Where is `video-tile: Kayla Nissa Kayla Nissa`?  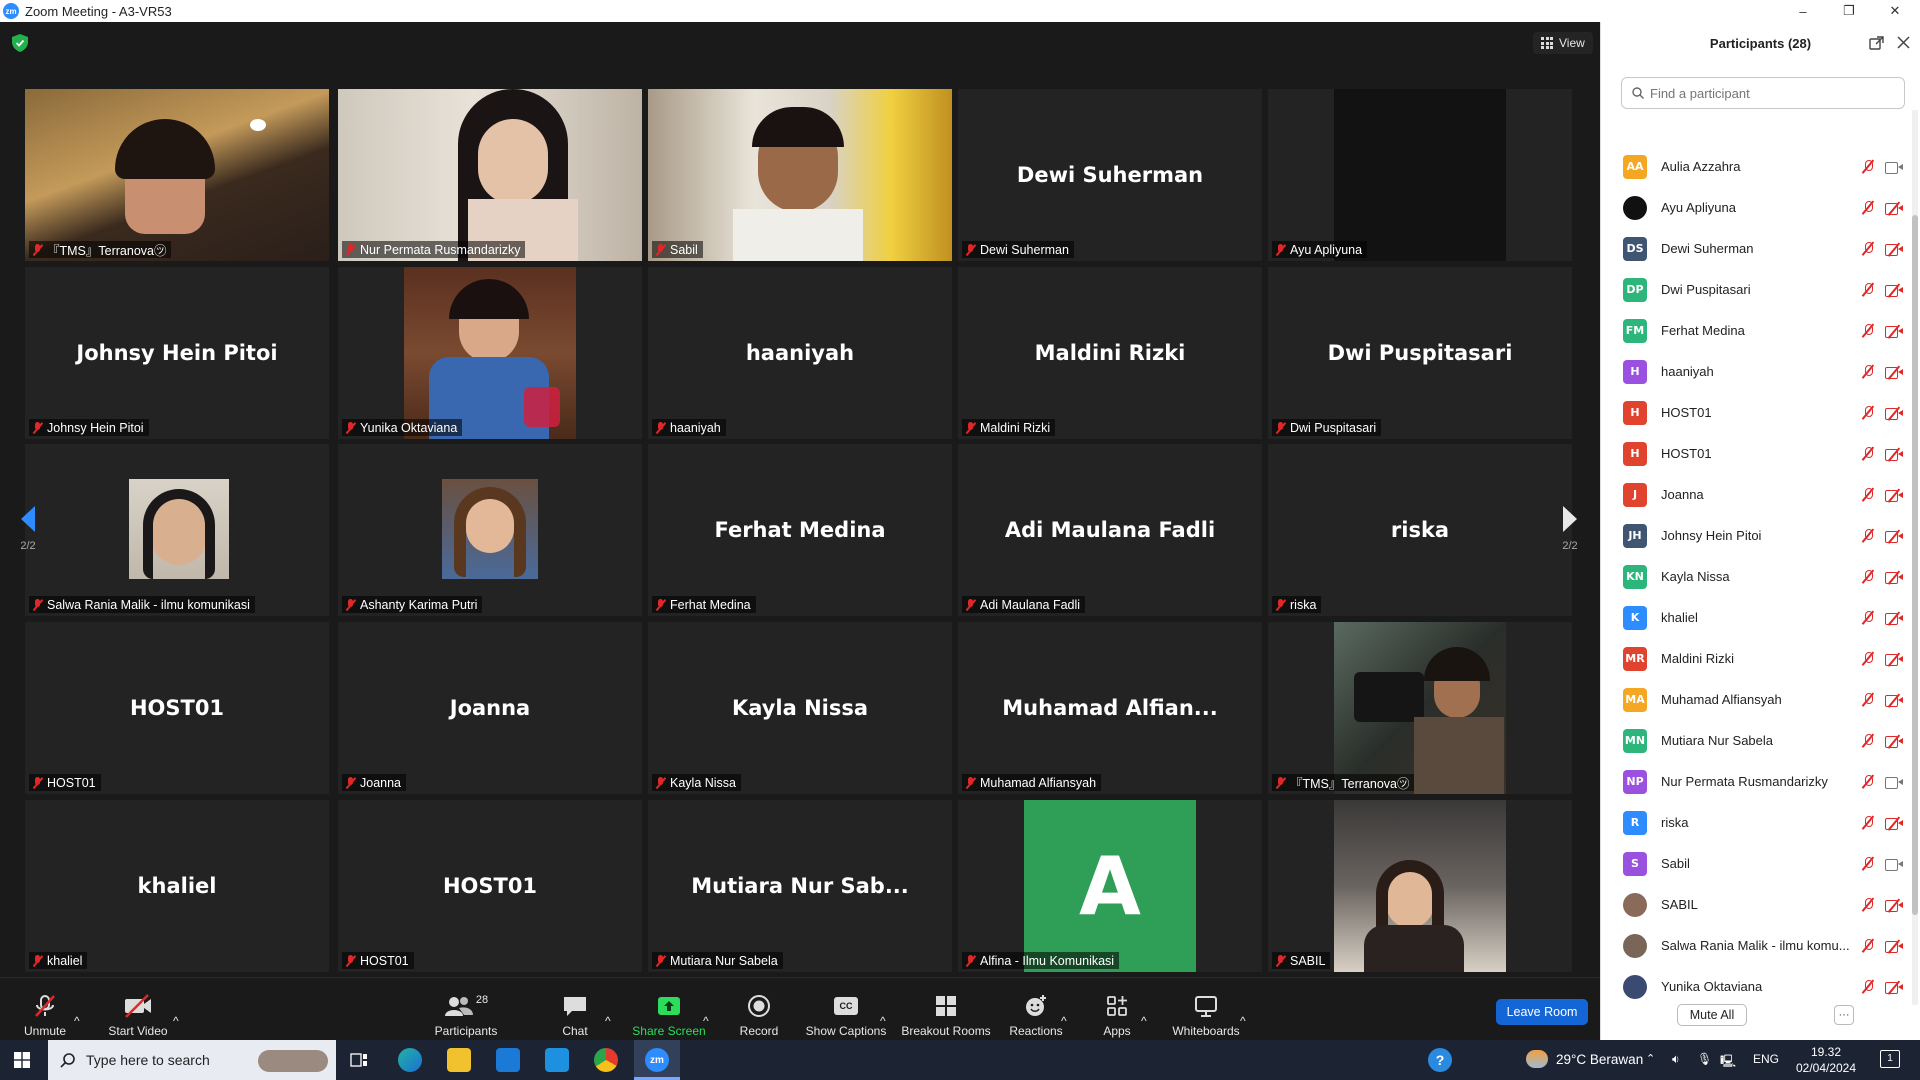
video-tile: Kayla Nissa Kayla Nissa is located at coordinates (800, 708).